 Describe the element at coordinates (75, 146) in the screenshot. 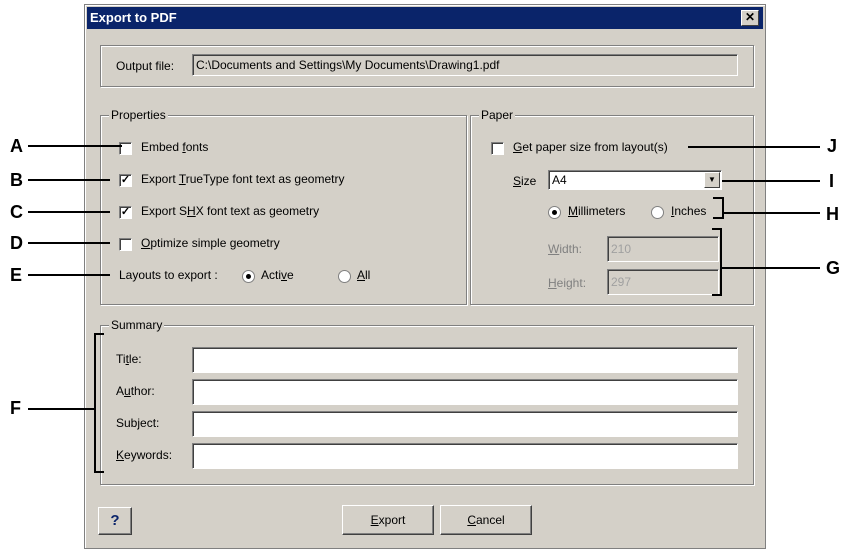

I see `callout-a-line` at that location.